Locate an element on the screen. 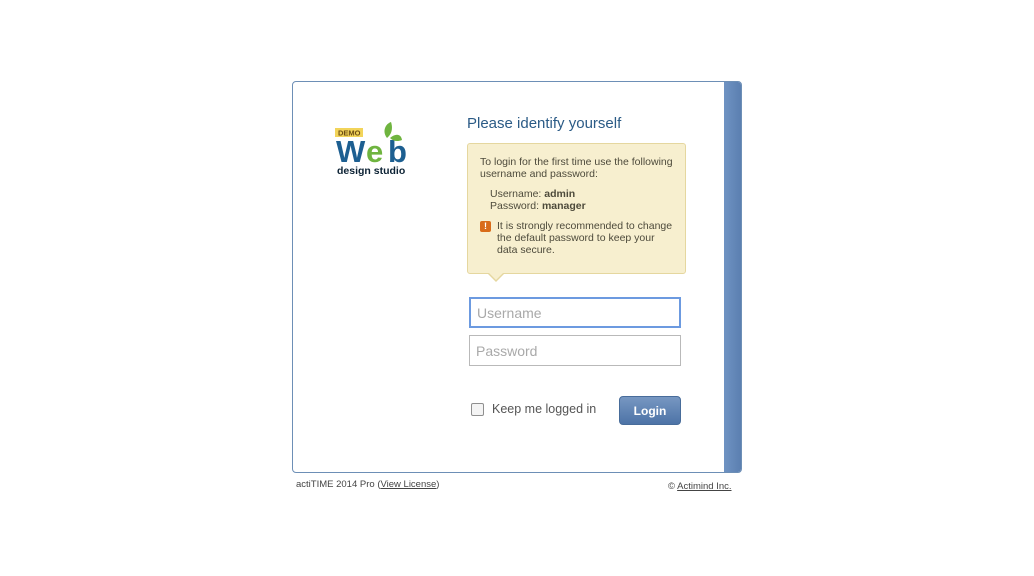  product-name: actiTIME 2014 Pro is located at coordinates (335, 484).